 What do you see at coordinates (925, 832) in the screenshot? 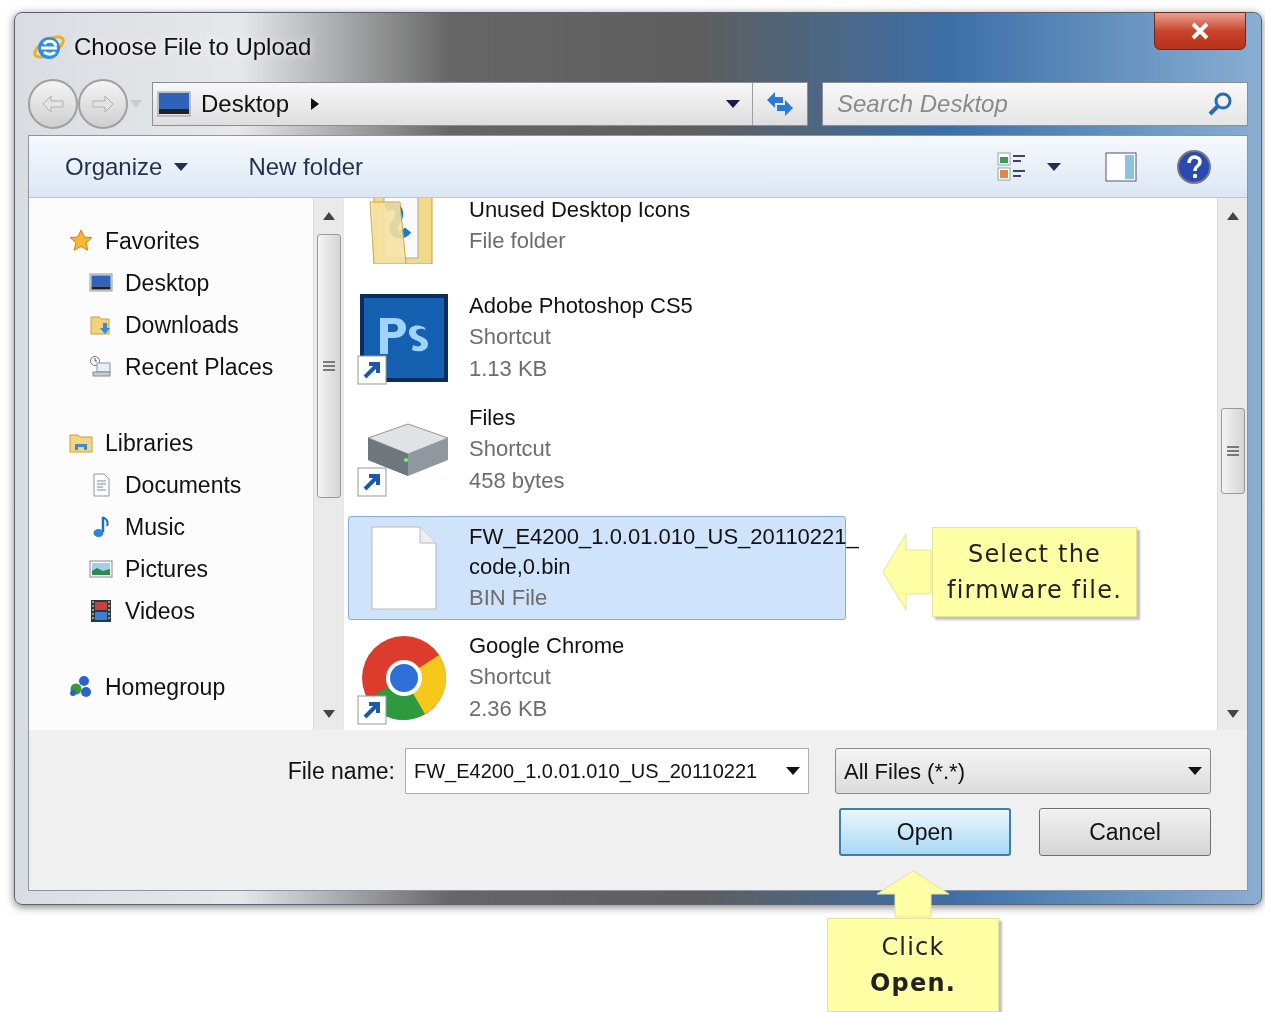
I see `dialog-button: Open` at bounding box center [925, 832].